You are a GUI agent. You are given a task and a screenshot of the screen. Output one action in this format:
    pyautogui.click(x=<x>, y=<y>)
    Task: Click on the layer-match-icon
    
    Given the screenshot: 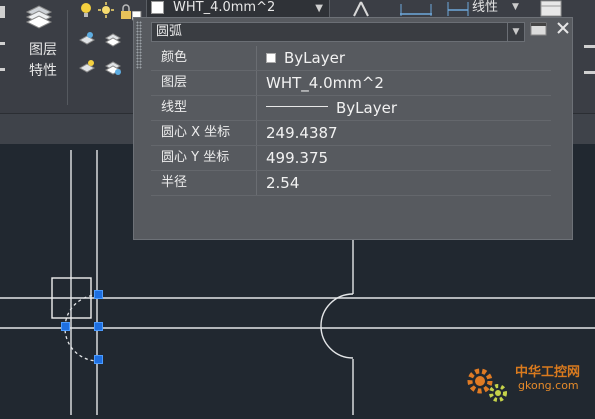 What is the action you would take?
    pyautogui.click(x=87, y=38)
    